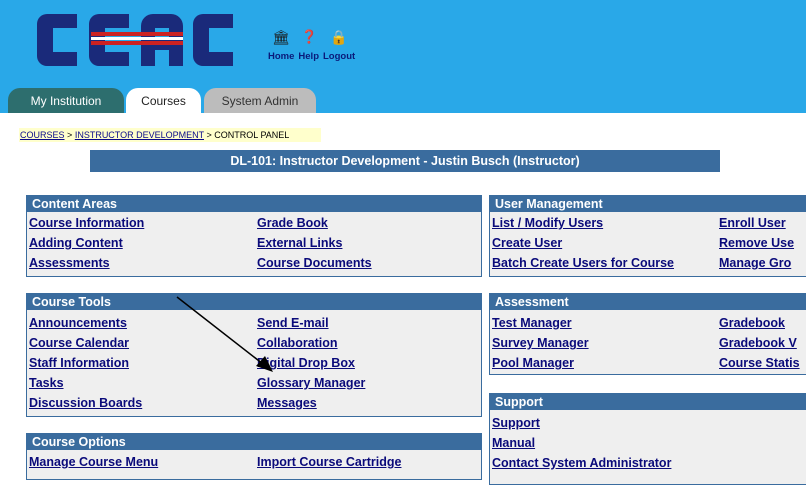 The image size is (806, 485). What do you see at coordinates (292, 223) in the screenshot?
I see `link-grade-book: Grade Book` at bounding box center [292, 223].